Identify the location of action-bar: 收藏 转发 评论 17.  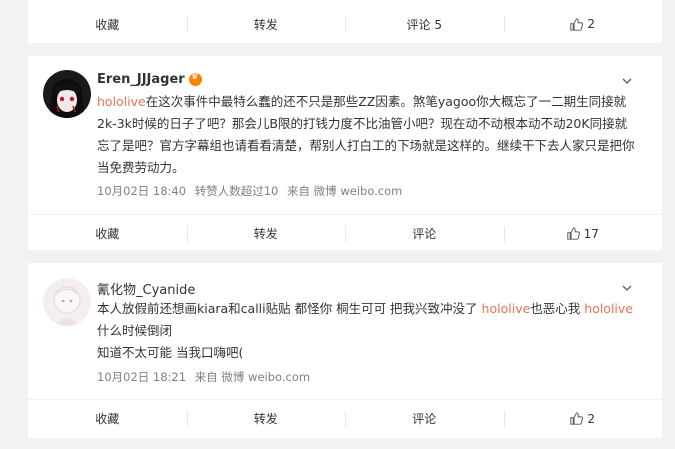
(345, 233).